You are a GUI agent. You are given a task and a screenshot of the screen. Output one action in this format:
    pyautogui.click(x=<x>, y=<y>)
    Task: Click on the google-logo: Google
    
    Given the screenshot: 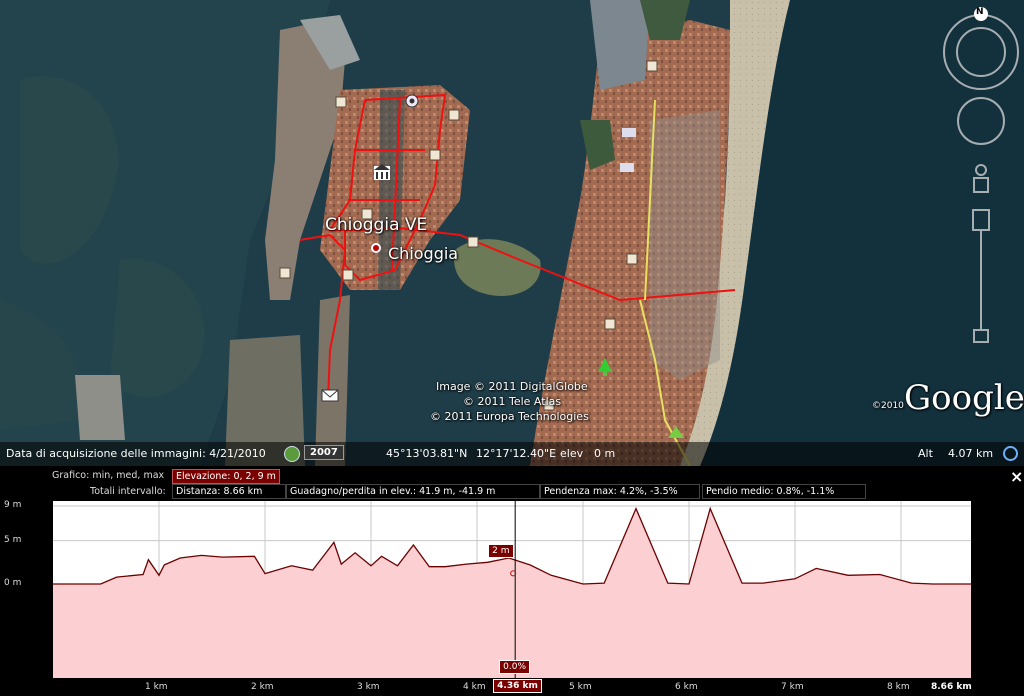 What is the action you would take?
    pyautogui.click(x=964, y=398)
    